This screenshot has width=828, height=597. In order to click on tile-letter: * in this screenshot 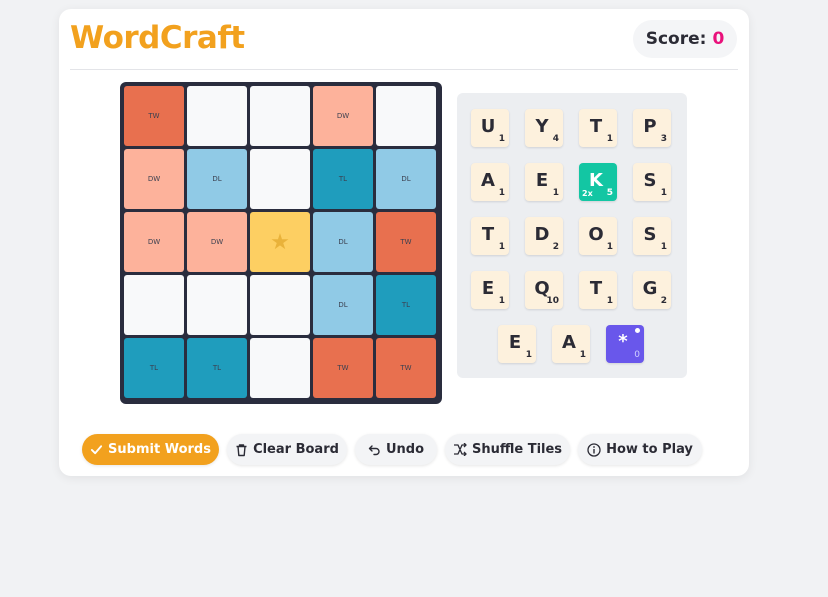, I will do `click(623, 341)`.